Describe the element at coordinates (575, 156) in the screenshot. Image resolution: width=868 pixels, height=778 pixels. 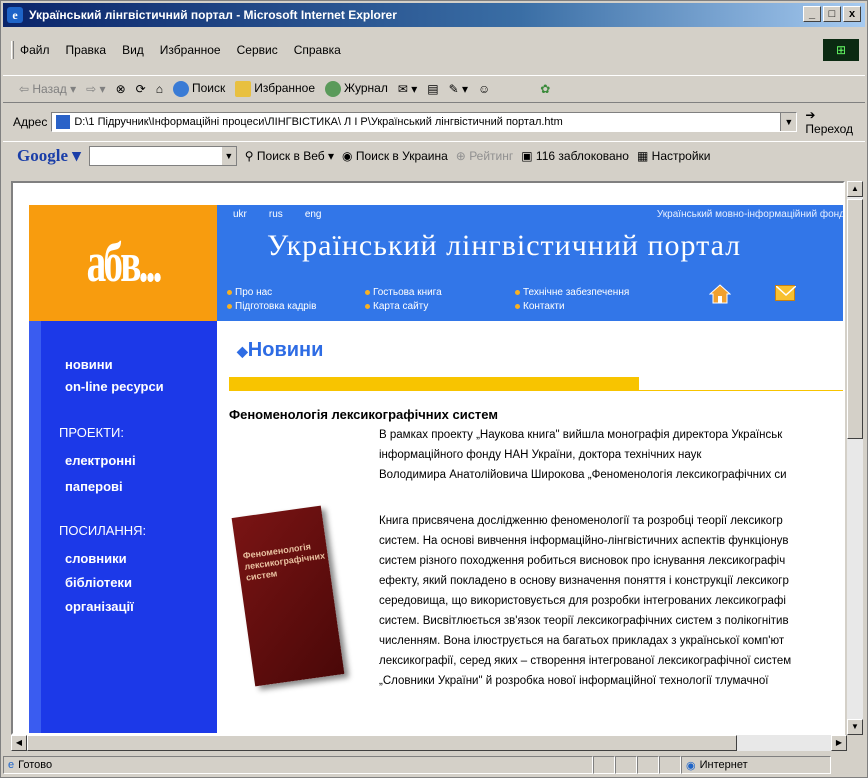
I see `popup-blocked-button: ▣ 116 заблоковано` at that location.